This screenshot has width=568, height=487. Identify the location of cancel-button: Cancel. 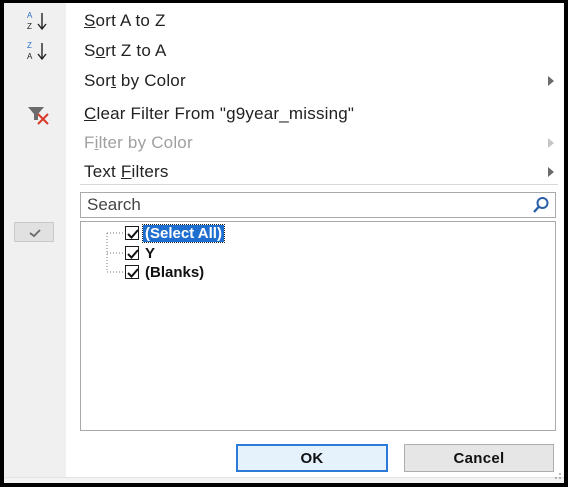
(479, 458).